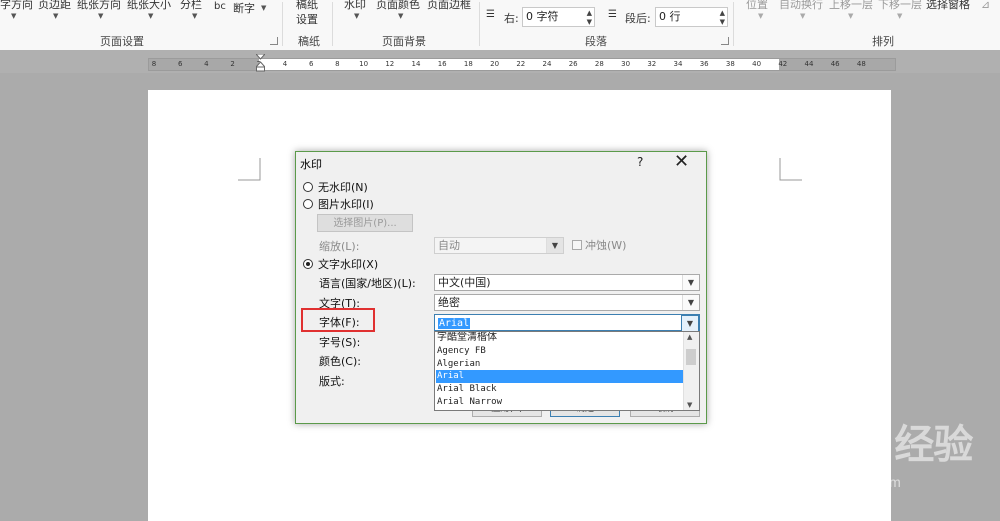  I want to click on group-label-page-background: 页面背景, so click(404, 41).